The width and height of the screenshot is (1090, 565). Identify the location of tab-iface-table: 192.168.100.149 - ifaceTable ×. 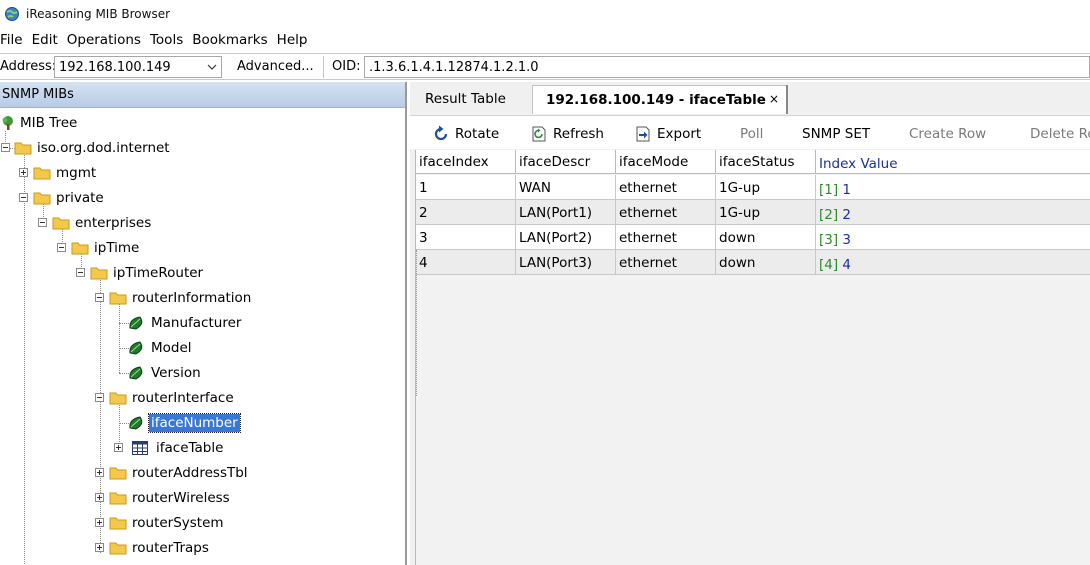
(660, 99).